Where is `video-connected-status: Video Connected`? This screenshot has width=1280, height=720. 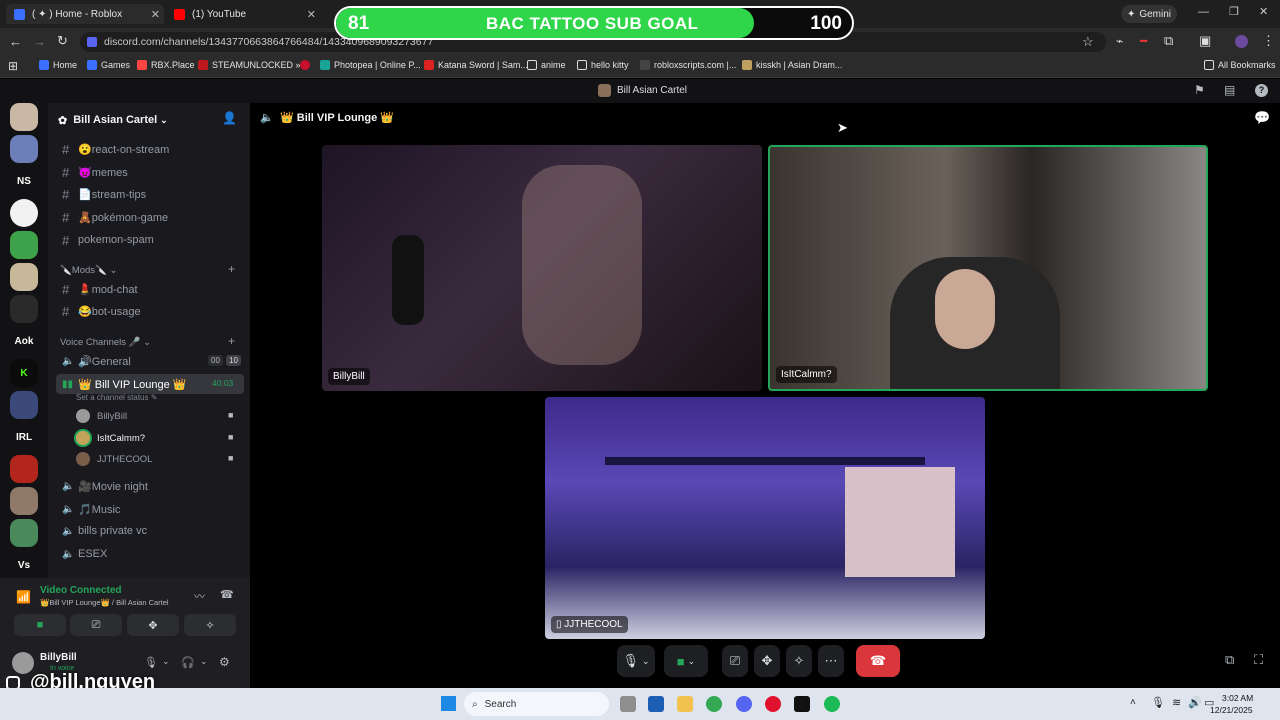 video-connected-status: Video Connected is located at coordinates (81, 590).